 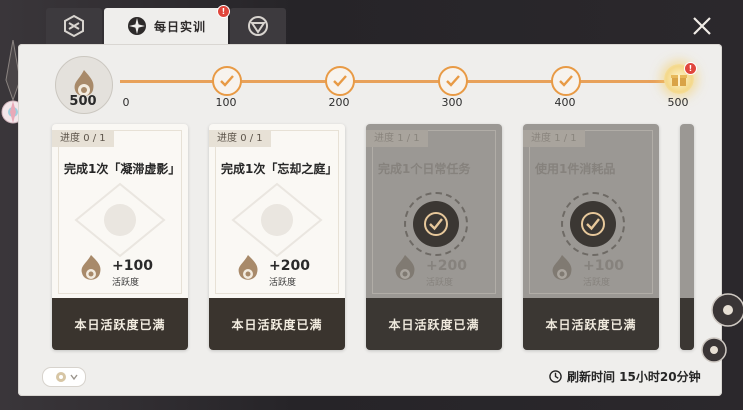 I want to click on emblem-switch-button, so click(x=64, y=377).